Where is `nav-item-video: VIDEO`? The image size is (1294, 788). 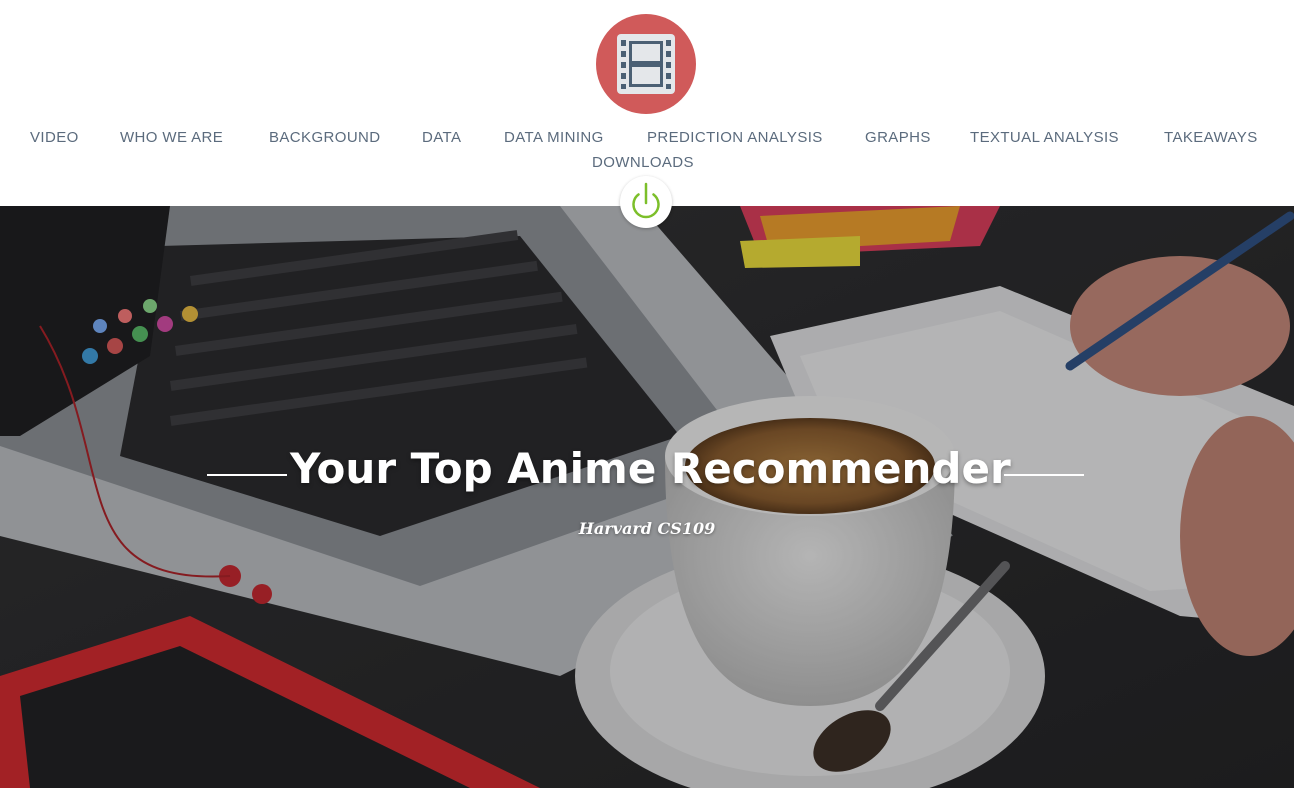
nav-item-video: VIDEO is located at coordinates (54, 138).